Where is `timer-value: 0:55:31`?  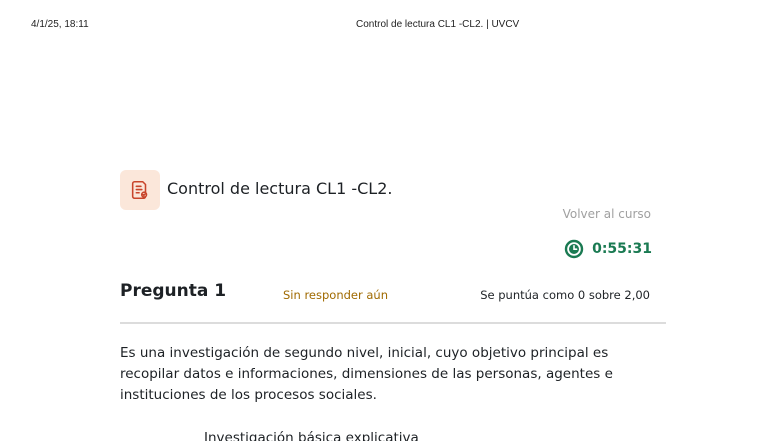 timer-value: 0:55:31 is located at coordinates (622, 249).